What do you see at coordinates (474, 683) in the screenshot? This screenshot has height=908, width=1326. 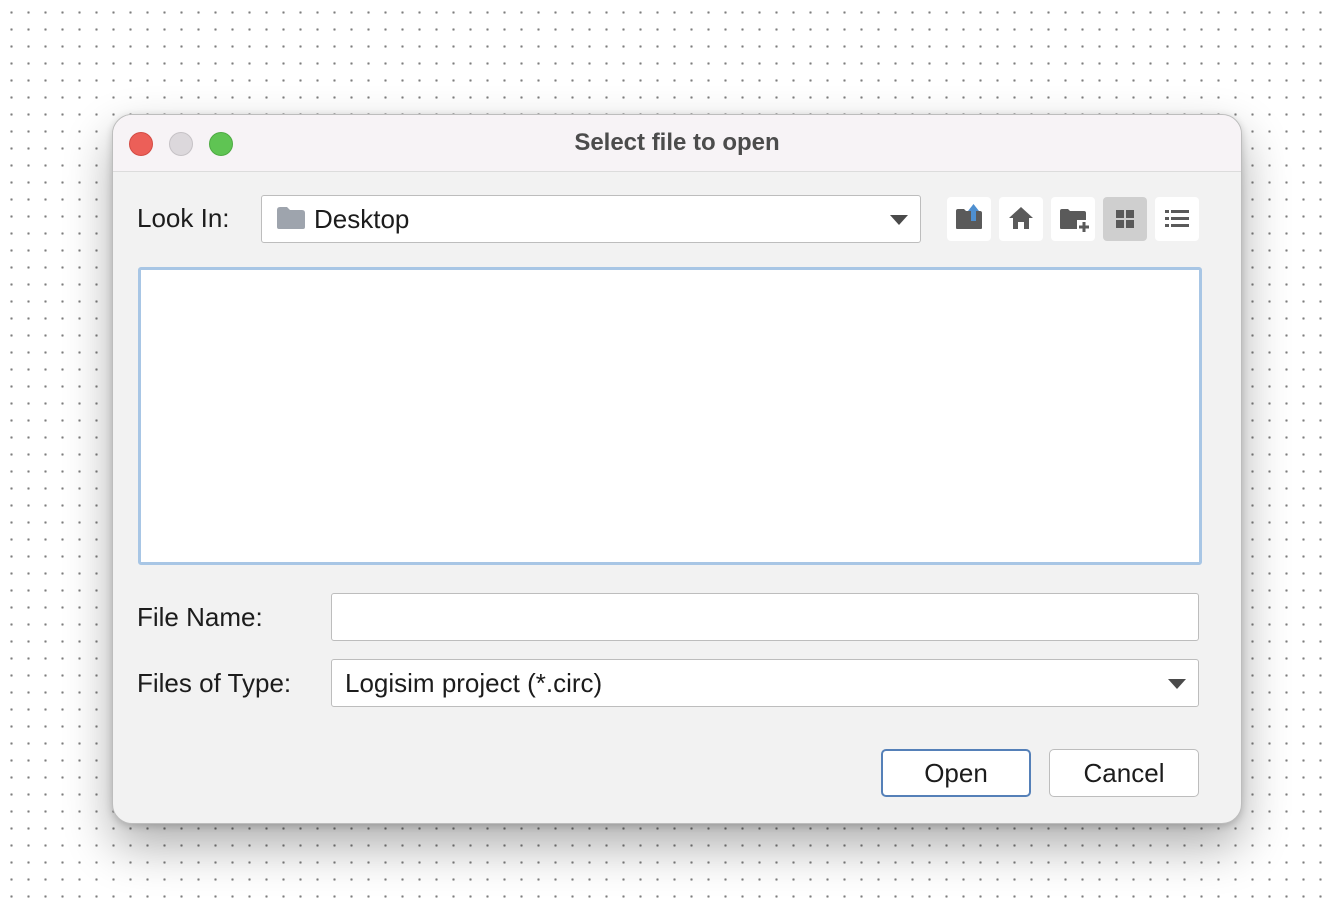 I see `files-of-type-value: Logisim project (*.circ)` at bounding box center [474, 683].